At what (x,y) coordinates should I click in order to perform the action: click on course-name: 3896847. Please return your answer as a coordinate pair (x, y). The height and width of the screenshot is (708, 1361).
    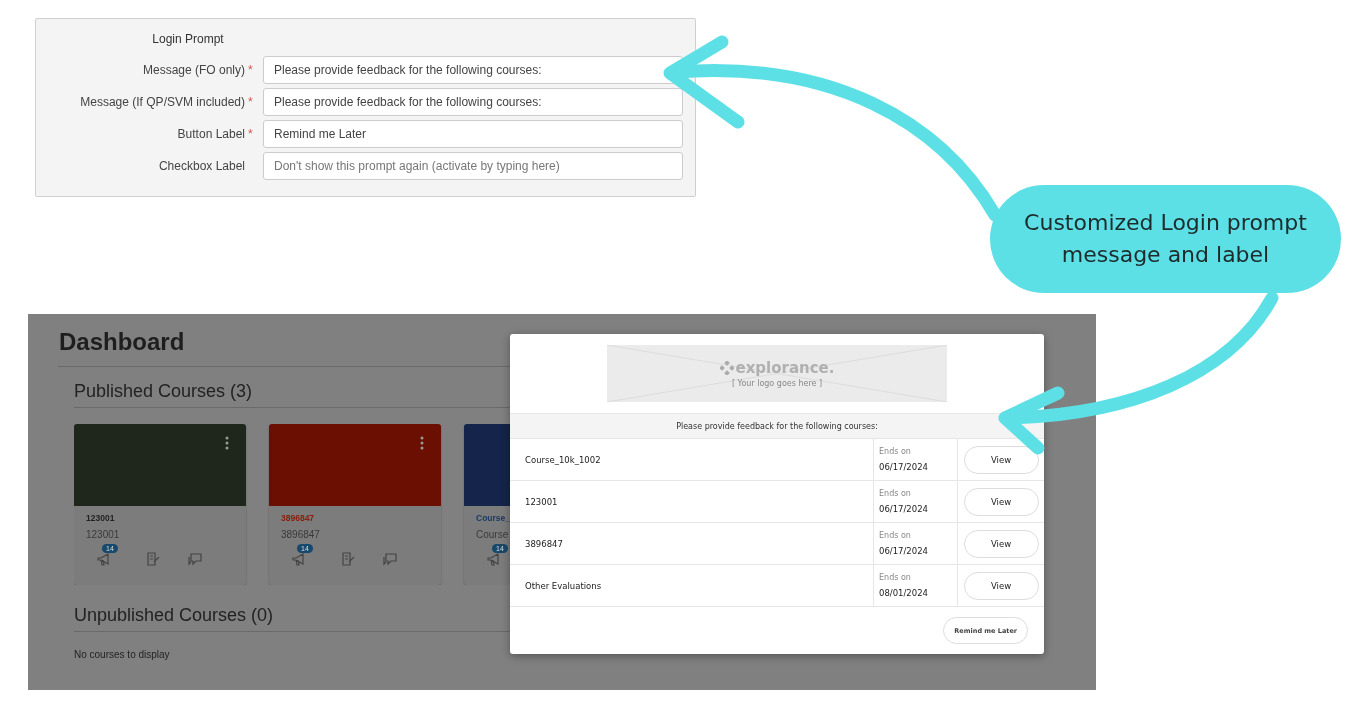
    Looking at the image, I should click on (544, 543).